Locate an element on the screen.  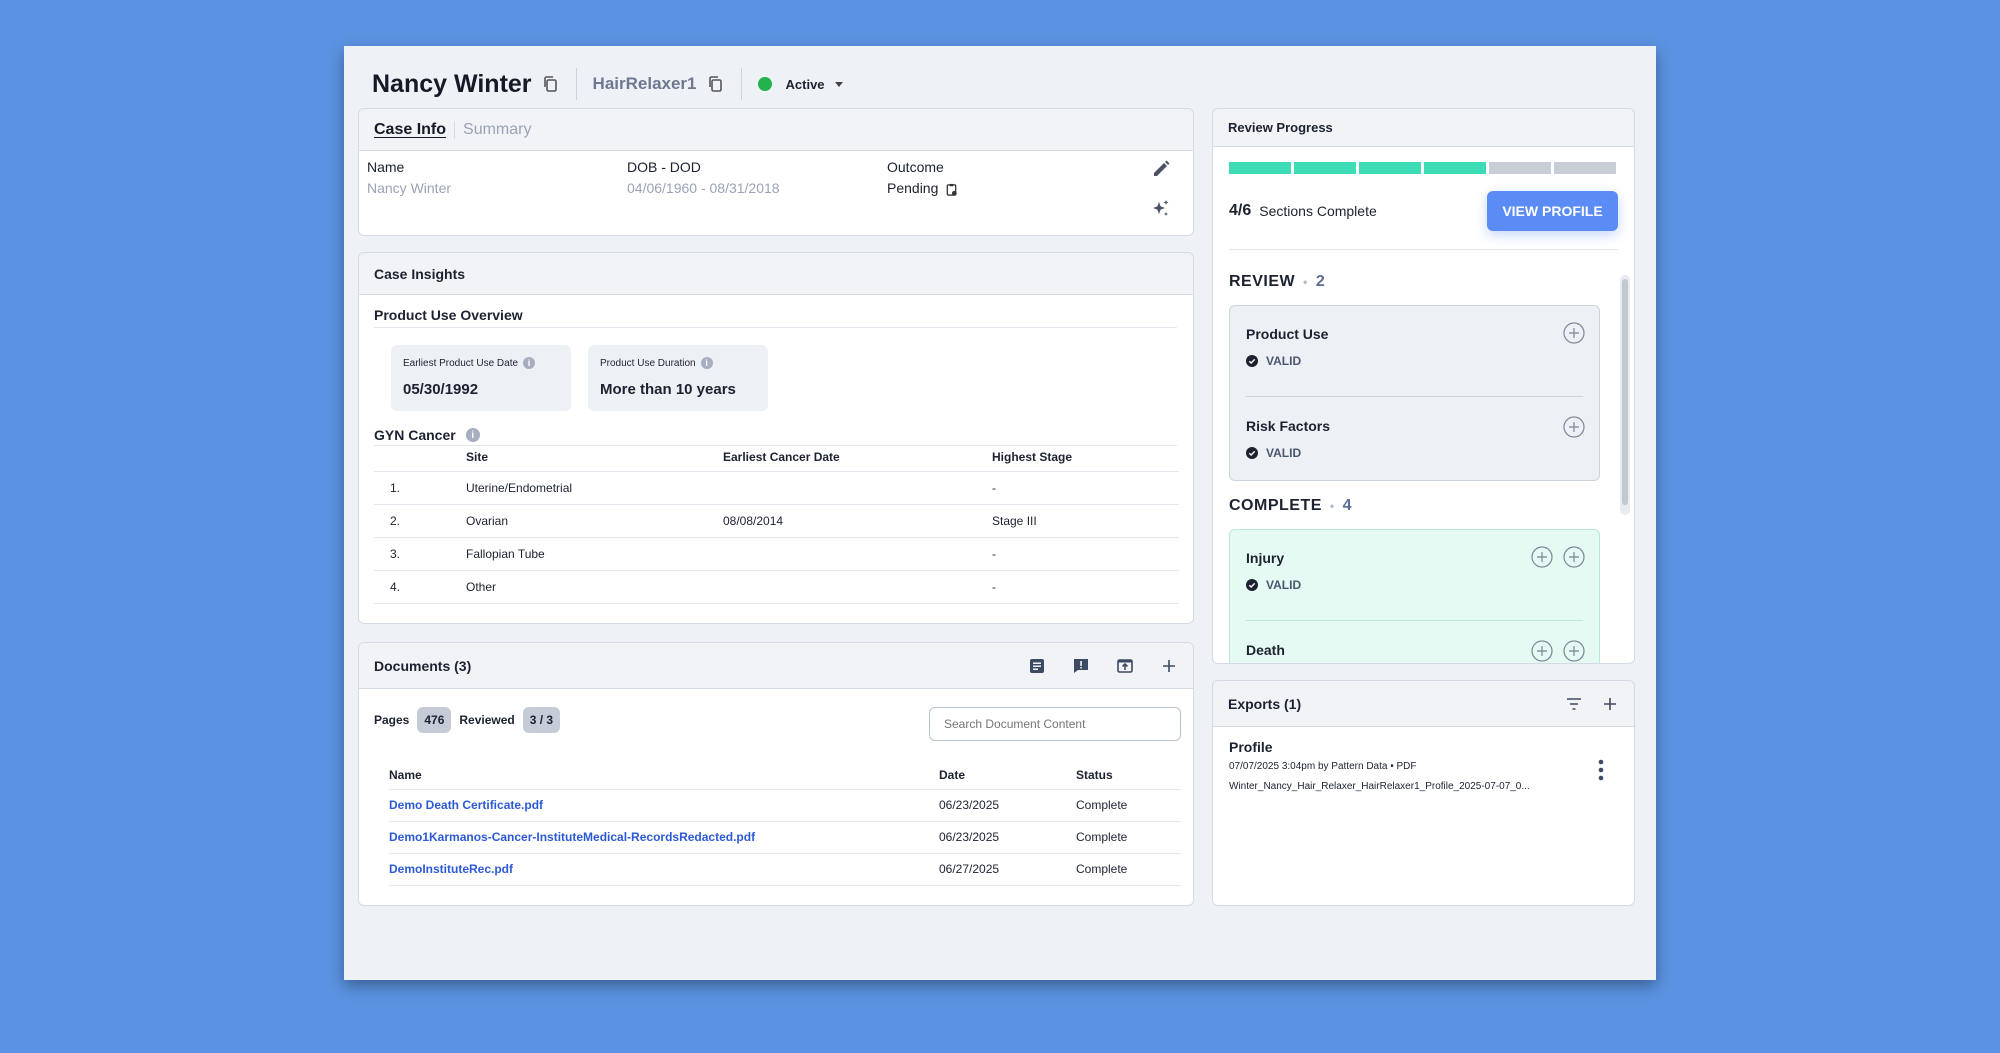
clipboard-icon is located at coordinates (951, 189).